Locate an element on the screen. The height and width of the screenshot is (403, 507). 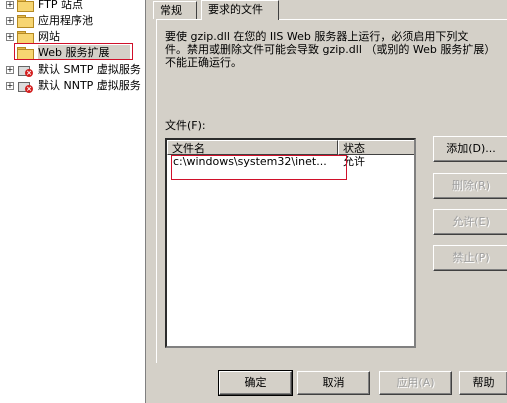
column-header-status: 状态 is located at coordinates (376, 147).